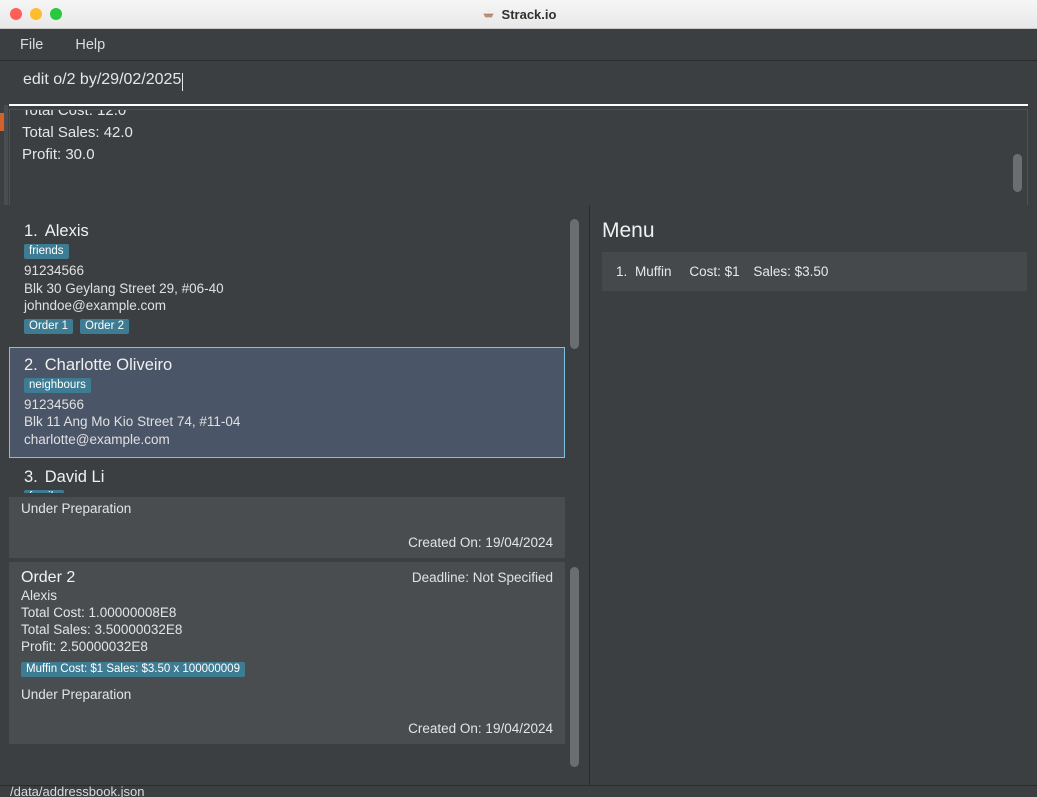  What do you see at coordinates (95, 305) in the screenshot?
I see `contact-email: johndoe@example.com` at bounding box center [95, 305].